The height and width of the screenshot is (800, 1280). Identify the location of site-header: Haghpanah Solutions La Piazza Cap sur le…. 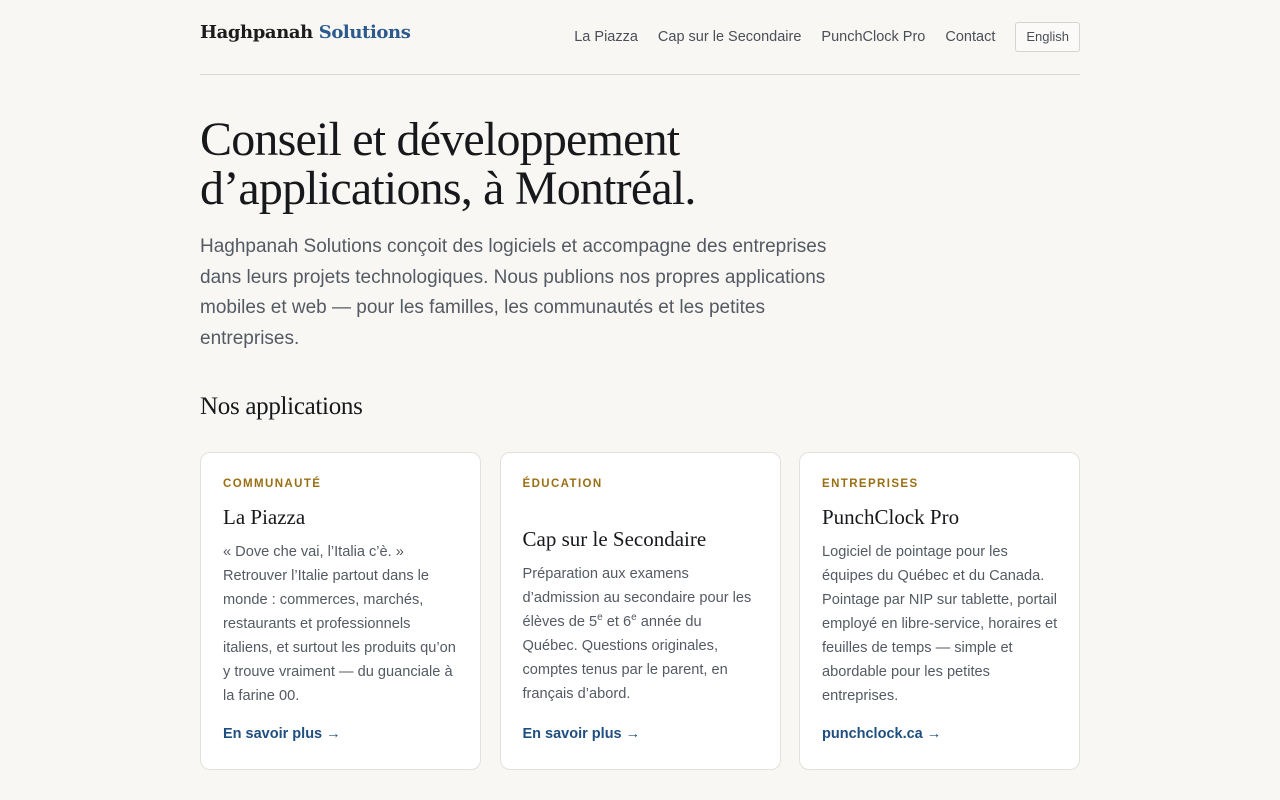
(640, 37).